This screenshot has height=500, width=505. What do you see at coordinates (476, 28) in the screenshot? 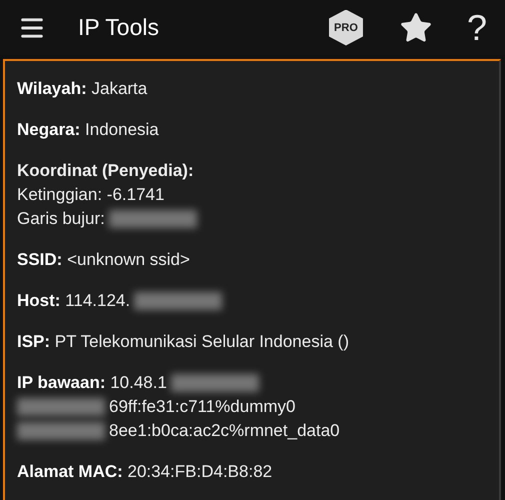
I see `help-button: ?` at bounding box center [476, 28].